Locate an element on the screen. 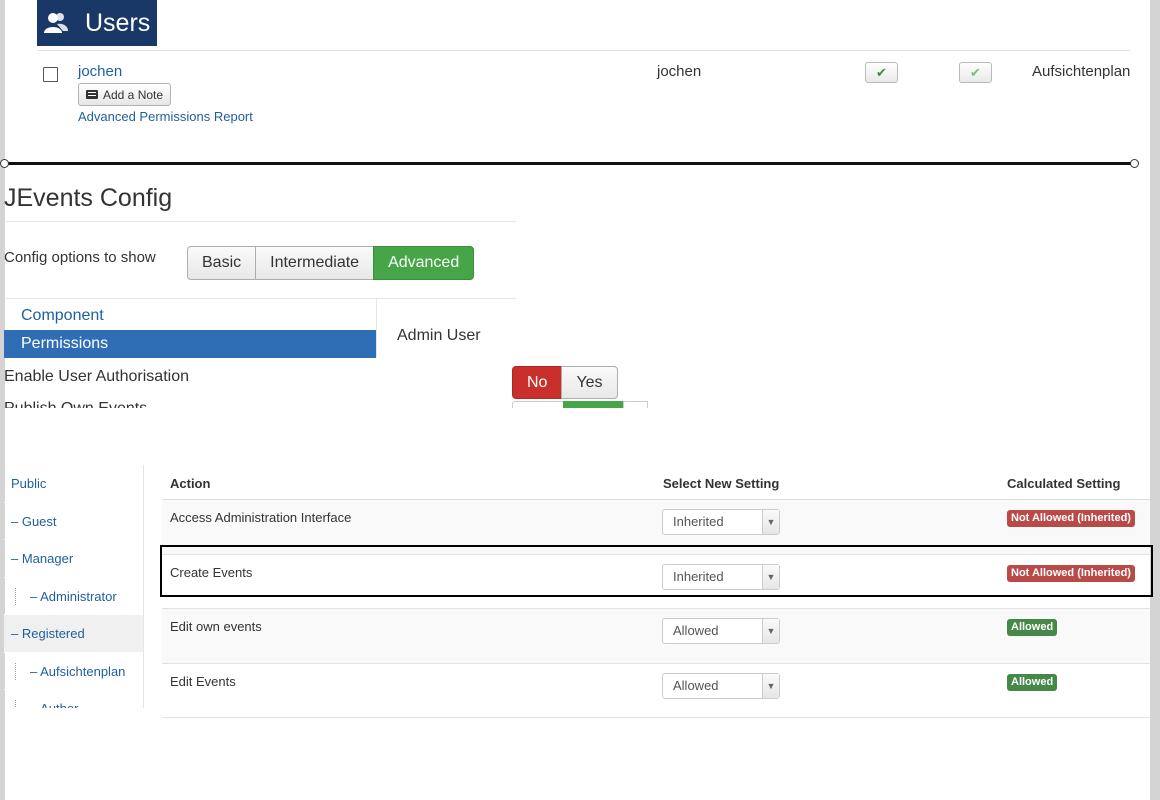  group-item-guest: – Guest is located at coordinates (73, 521).